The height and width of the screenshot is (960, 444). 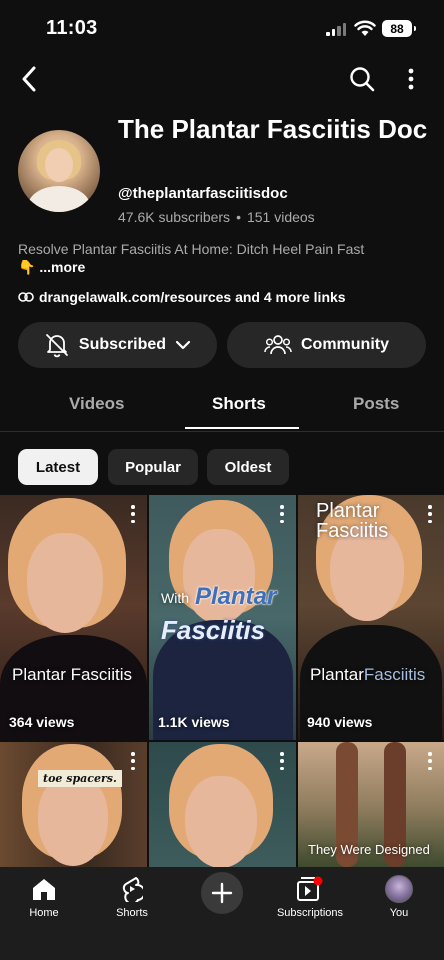 I want to click on battery-level: 88, so click(x=397, y=28).